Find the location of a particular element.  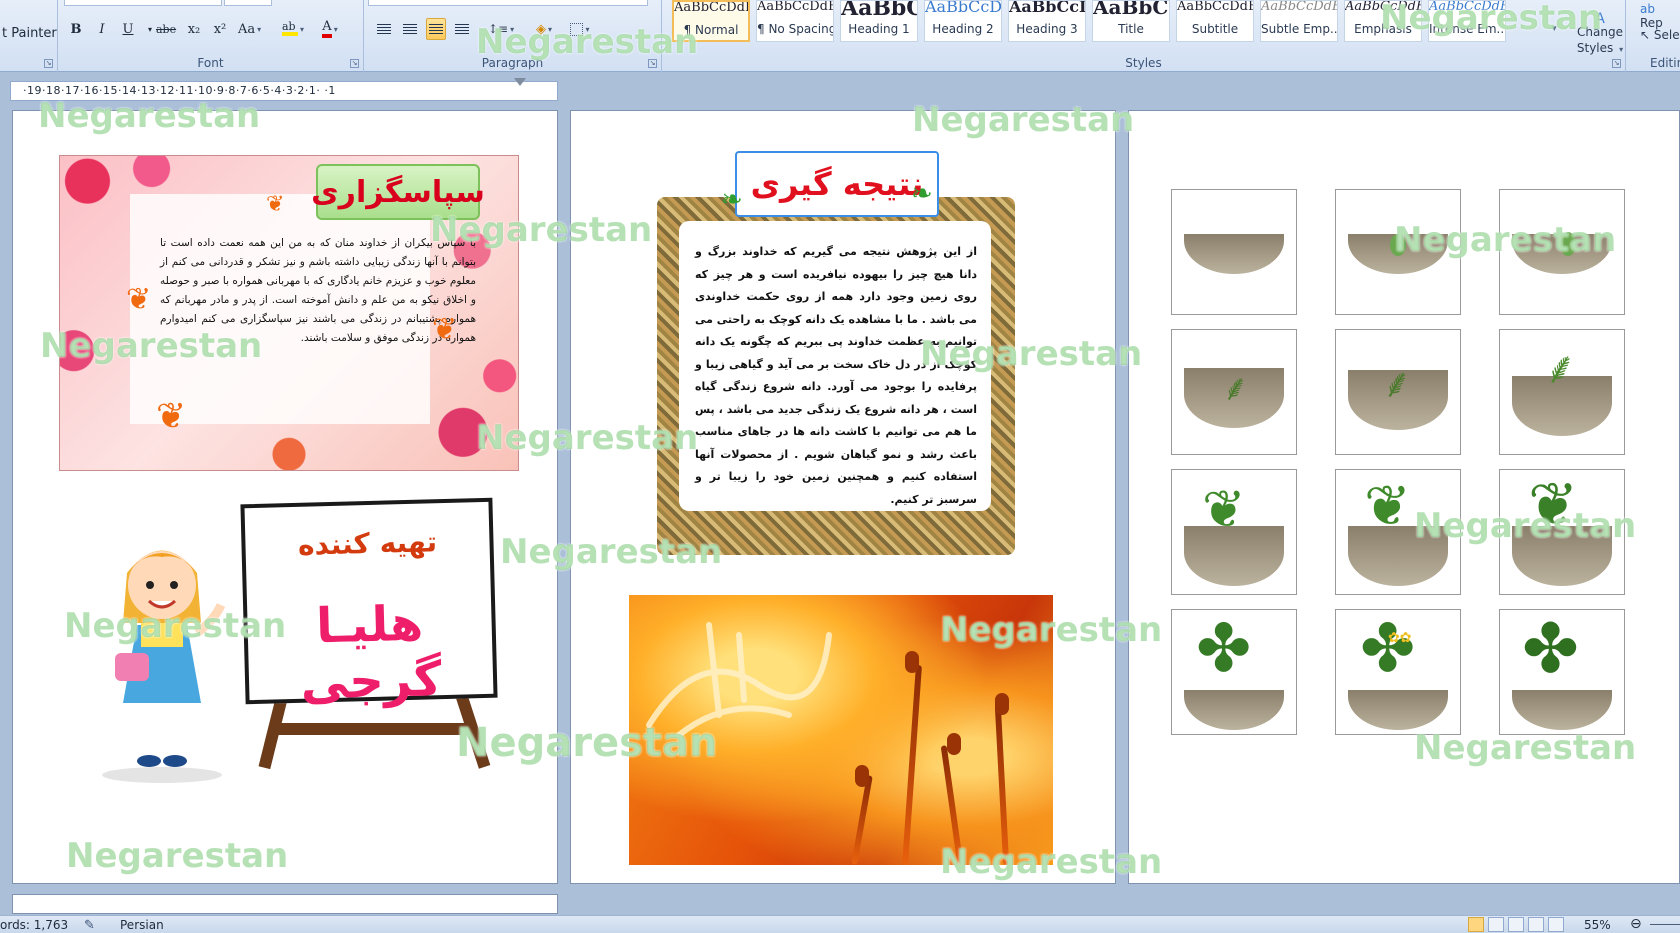

style-heading-1: AaBbC Heading 1 is located at coordinates (879, 21).